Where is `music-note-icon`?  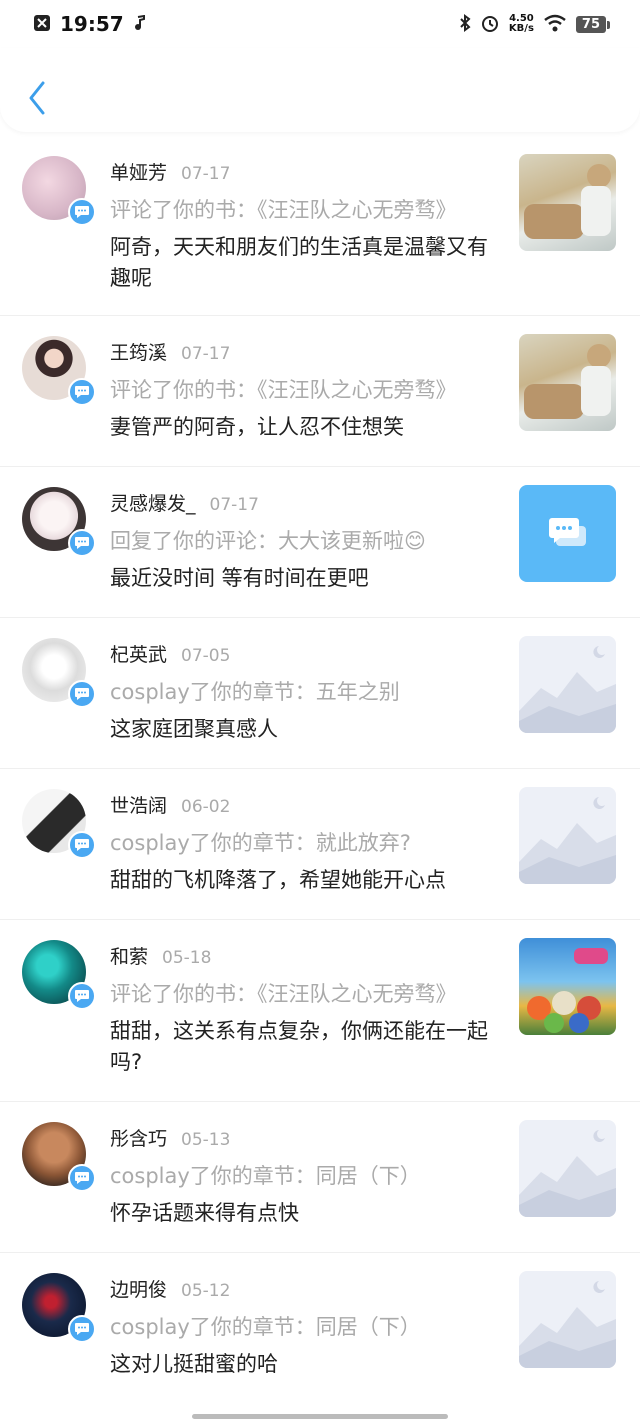
music-note-icon is located at coordinates (140, 24).